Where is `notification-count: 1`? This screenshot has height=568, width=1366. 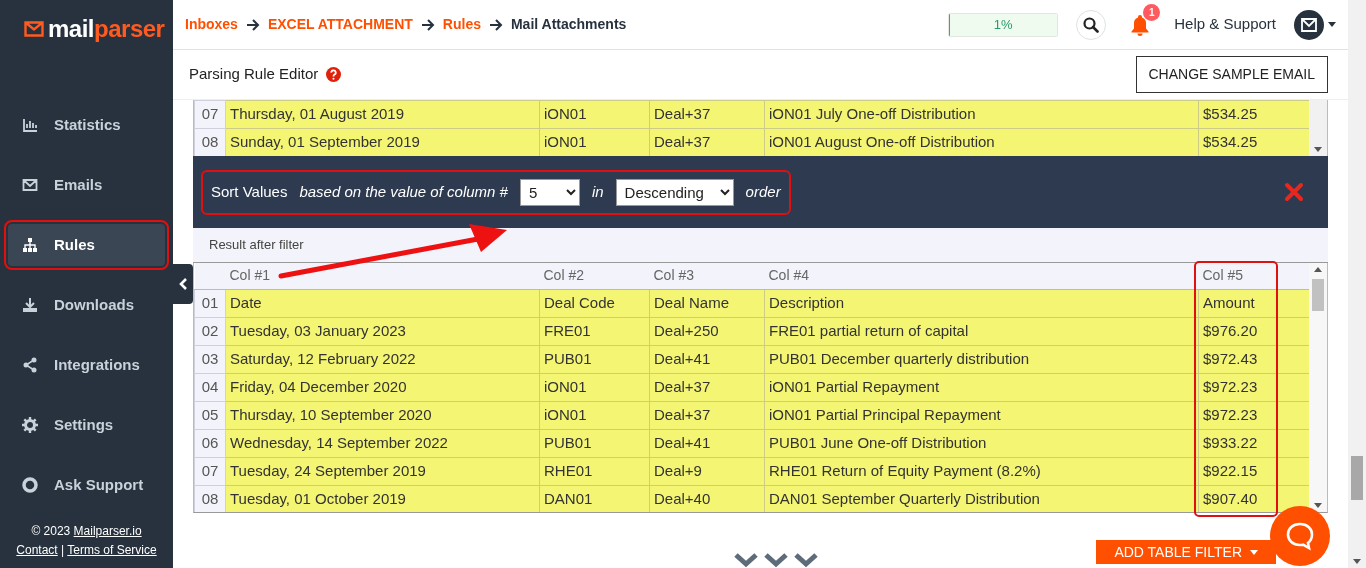 notification-count: 1 is located at coordinates (1152, 12).